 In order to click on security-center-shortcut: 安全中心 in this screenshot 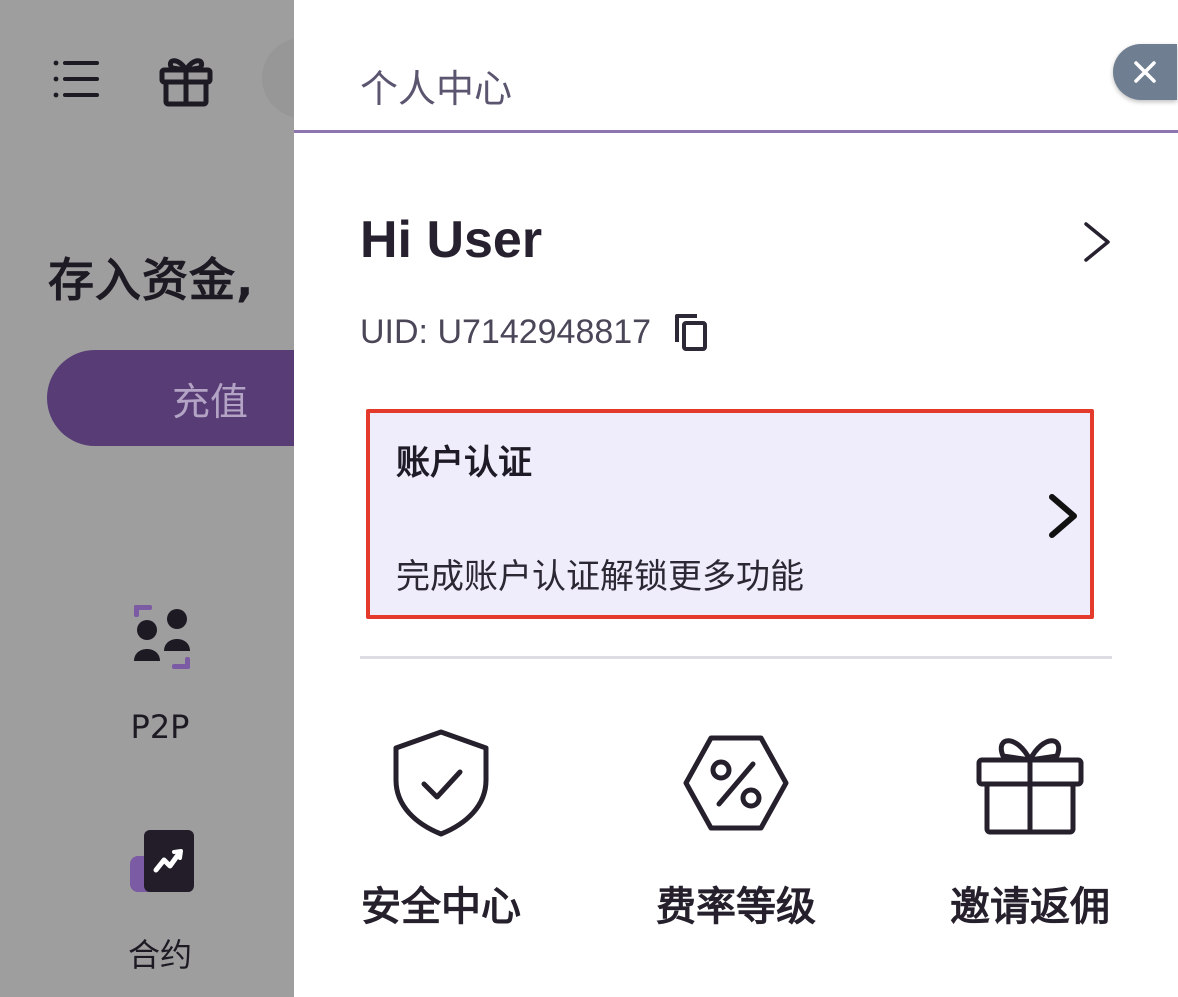, I will do `click(441, 829)`.